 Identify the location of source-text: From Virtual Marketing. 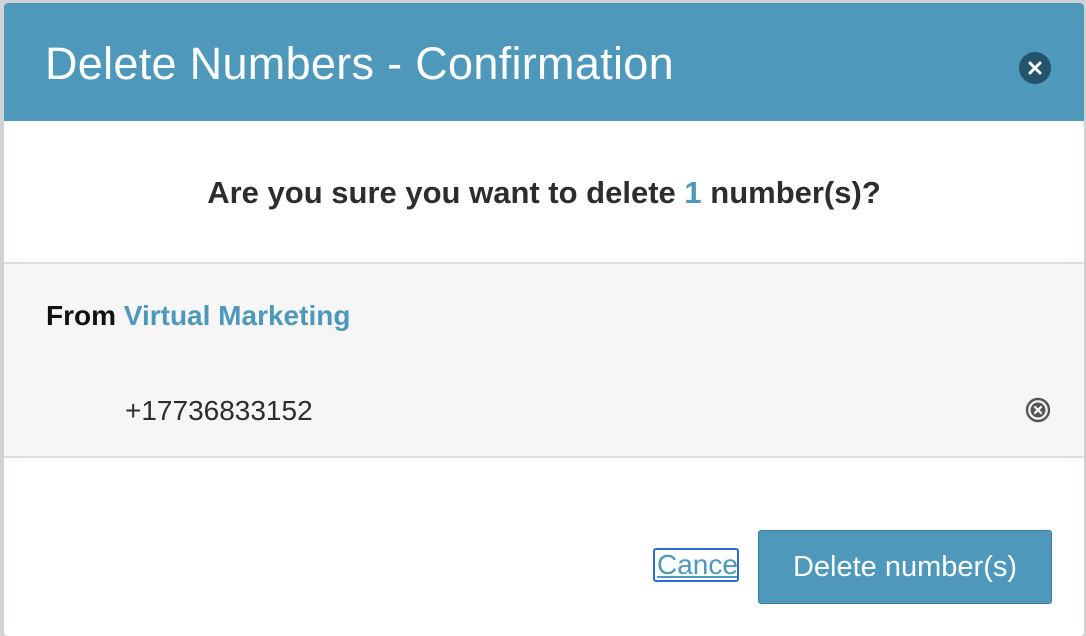
(198, 316).